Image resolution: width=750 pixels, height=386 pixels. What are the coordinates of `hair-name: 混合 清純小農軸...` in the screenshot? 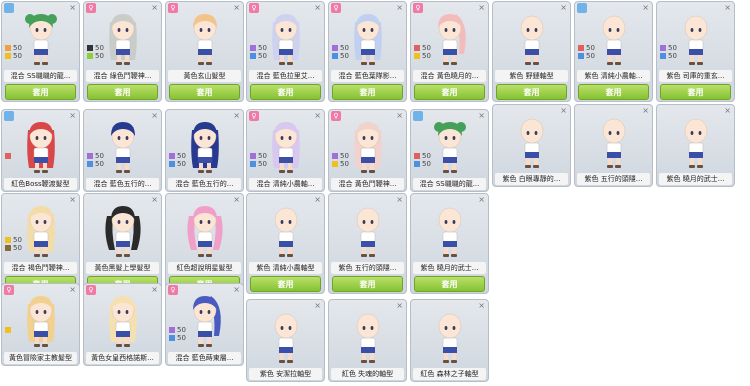 It's located at (285, 184).